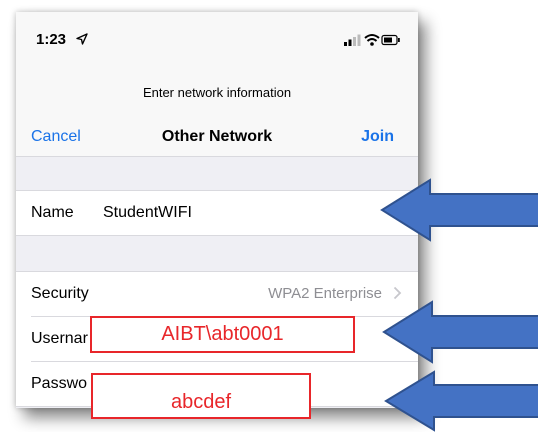  Describe the element at coordinates (217, 92) in the screenshot. I see `prompt-text: Enter network information` at that location.